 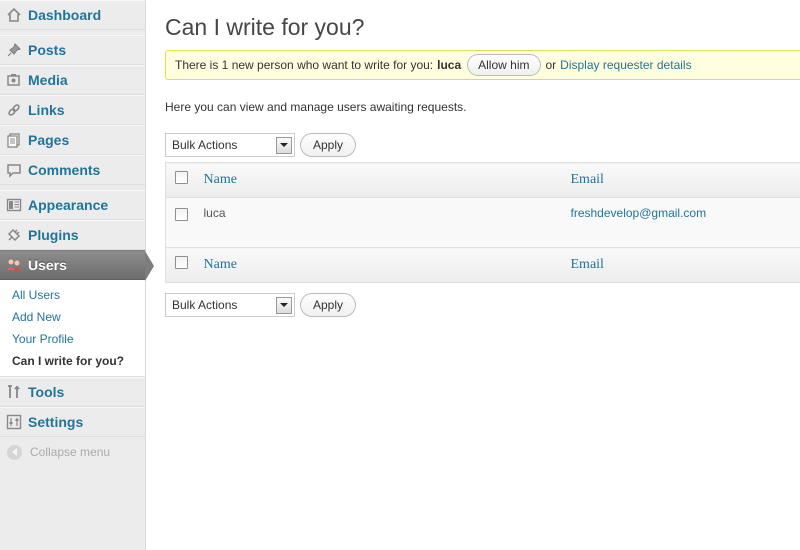 I want to click on menu-media-label: Media, so click(x=48, y=80).